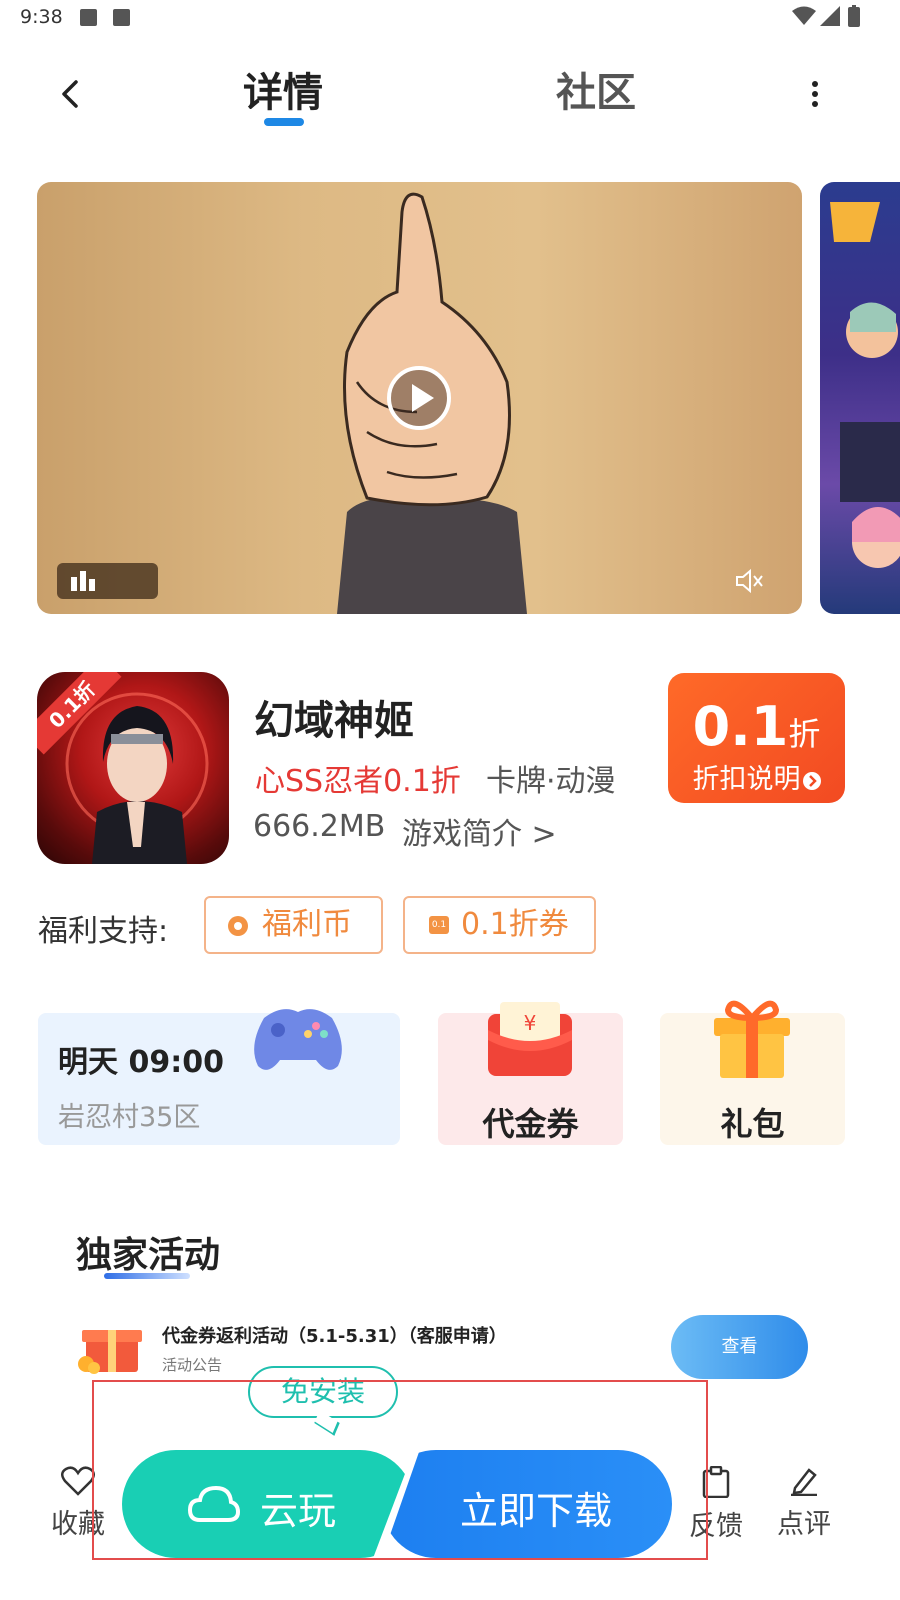 The height and width of the screenshot is (1600, 900). Describe the element at coordinates (78, 1481) in the screenshot. I see `heart-icon` at that location.